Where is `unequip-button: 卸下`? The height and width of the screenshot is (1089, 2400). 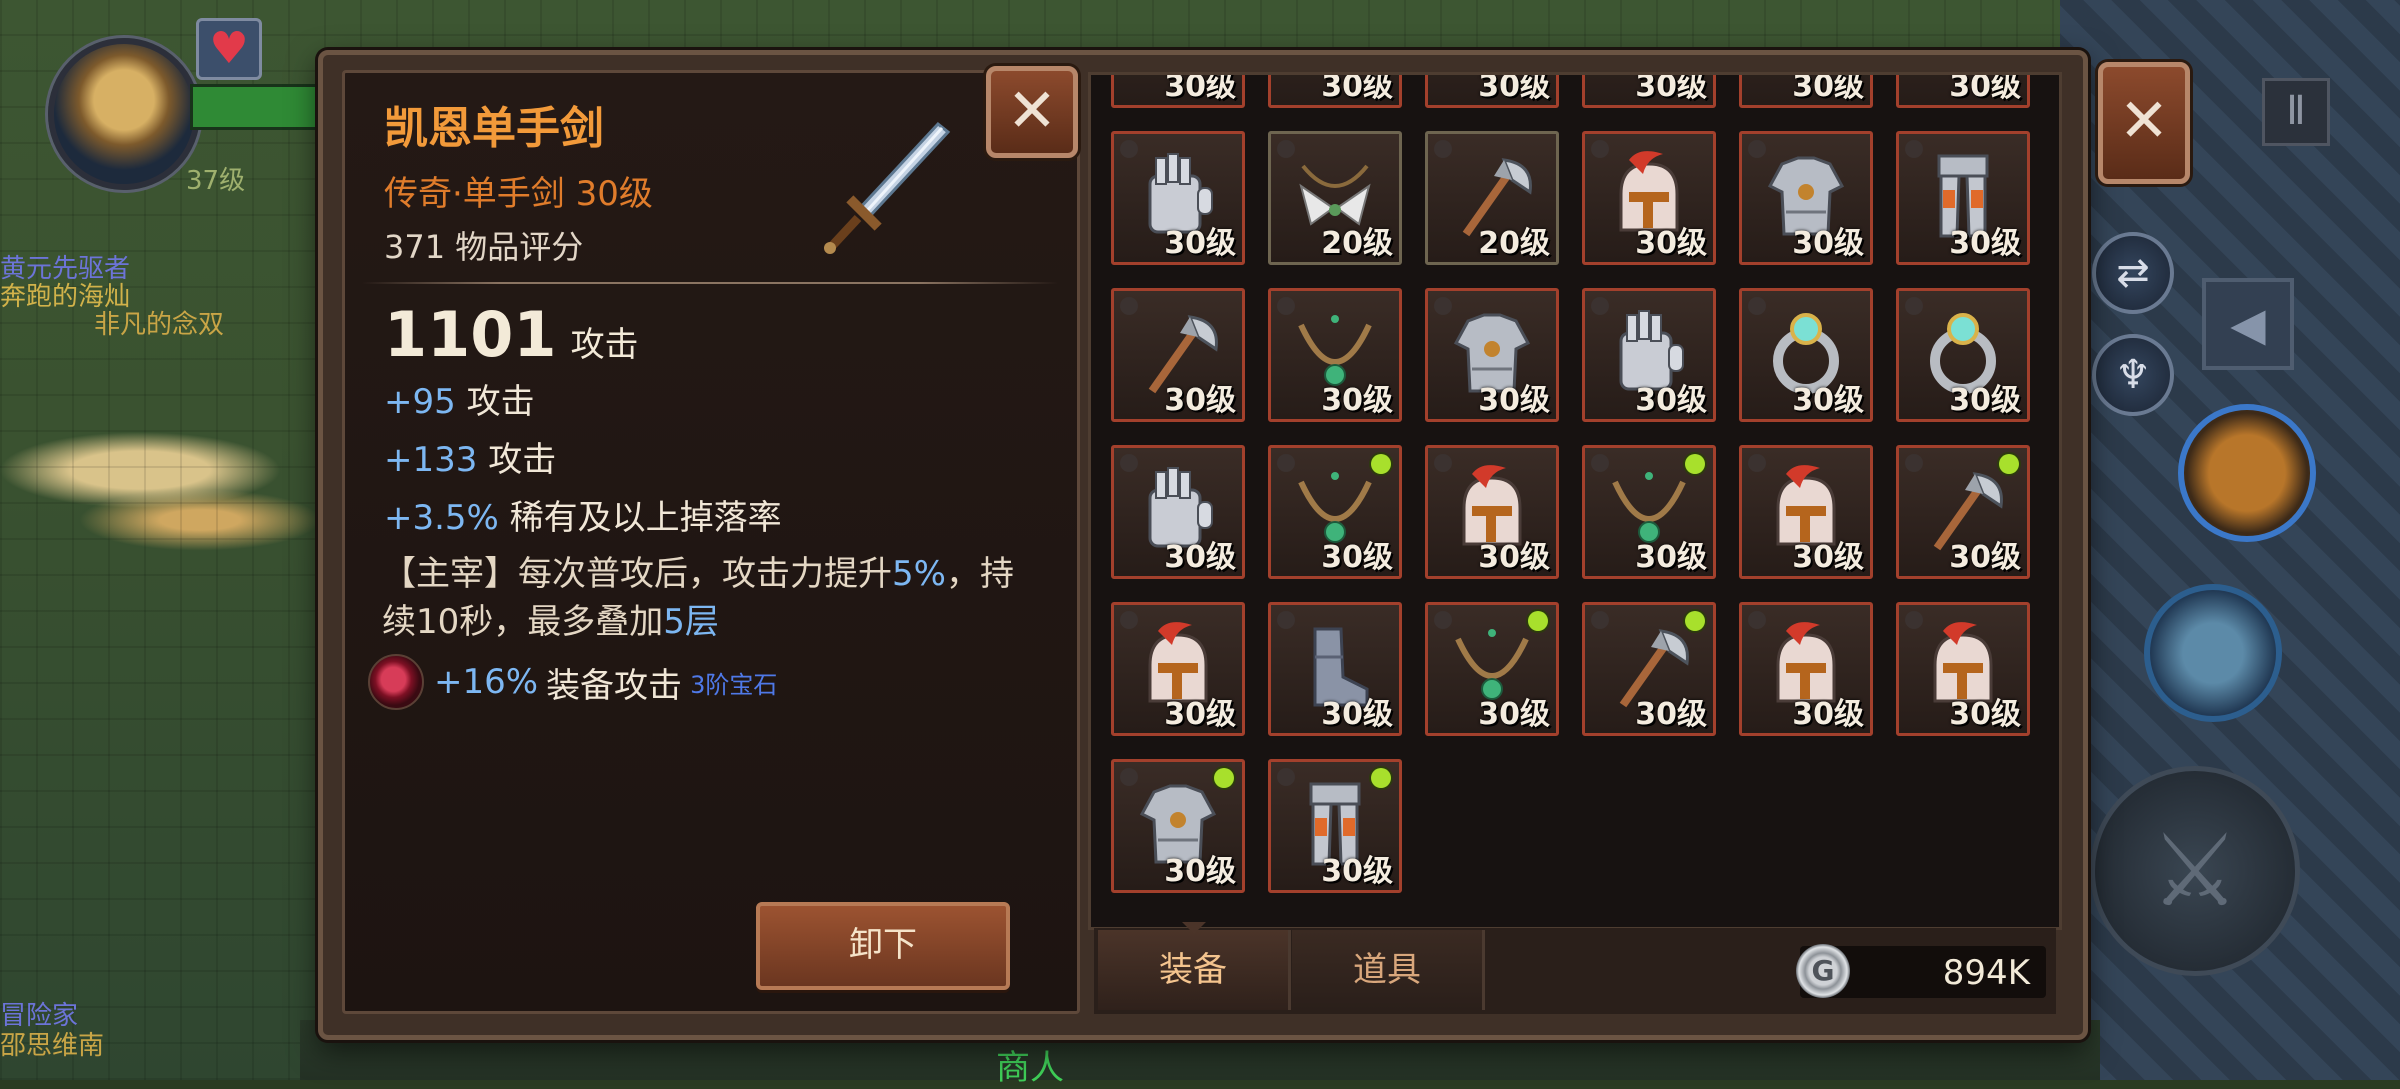
unequip-button: 卸下 is located at coordinates (883, 946).